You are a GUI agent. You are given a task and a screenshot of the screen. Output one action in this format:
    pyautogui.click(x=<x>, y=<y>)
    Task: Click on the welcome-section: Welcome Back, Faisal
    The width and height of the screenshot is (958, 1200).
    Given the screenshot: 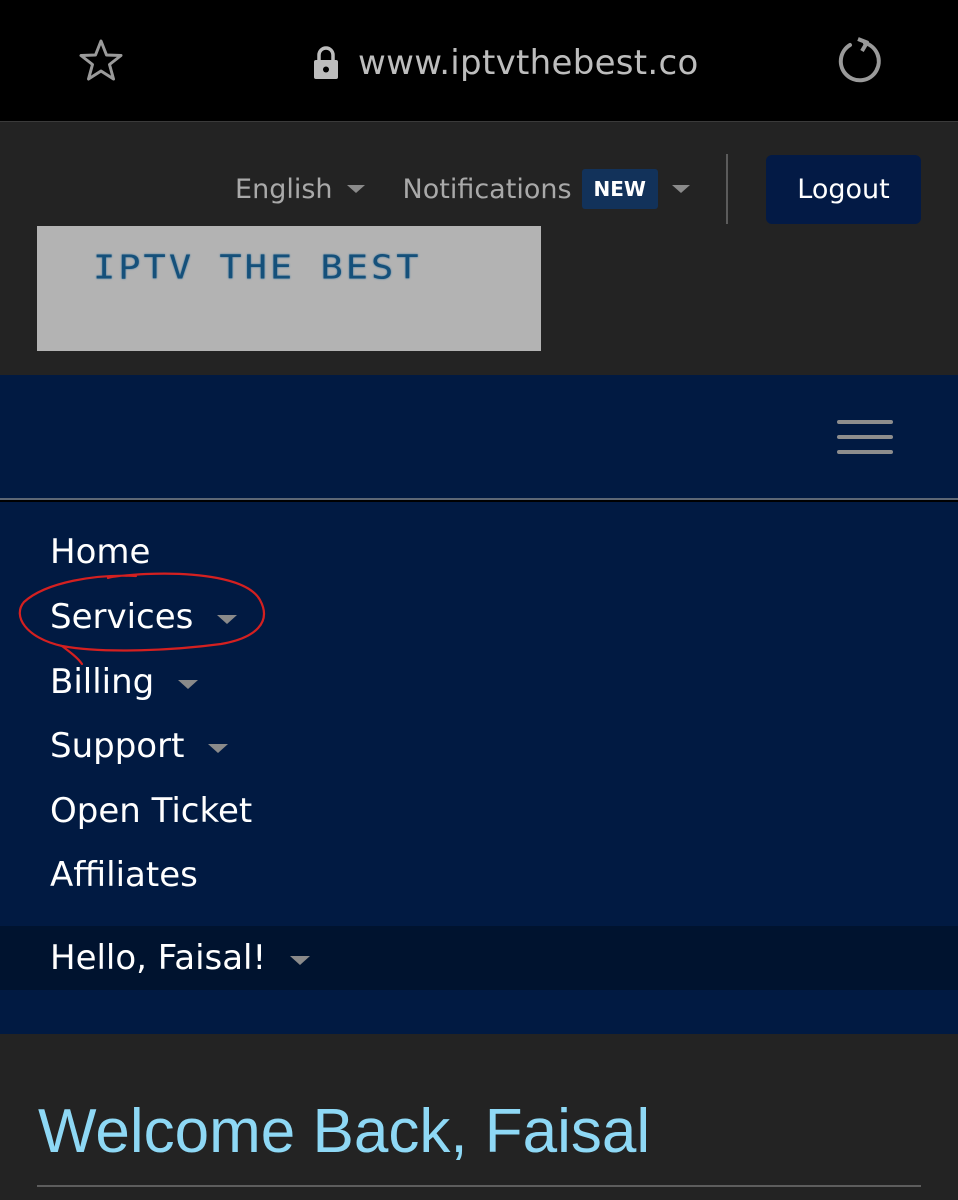 What is the action you would take?
    pyautogui.click(x=479, y=1117)
    